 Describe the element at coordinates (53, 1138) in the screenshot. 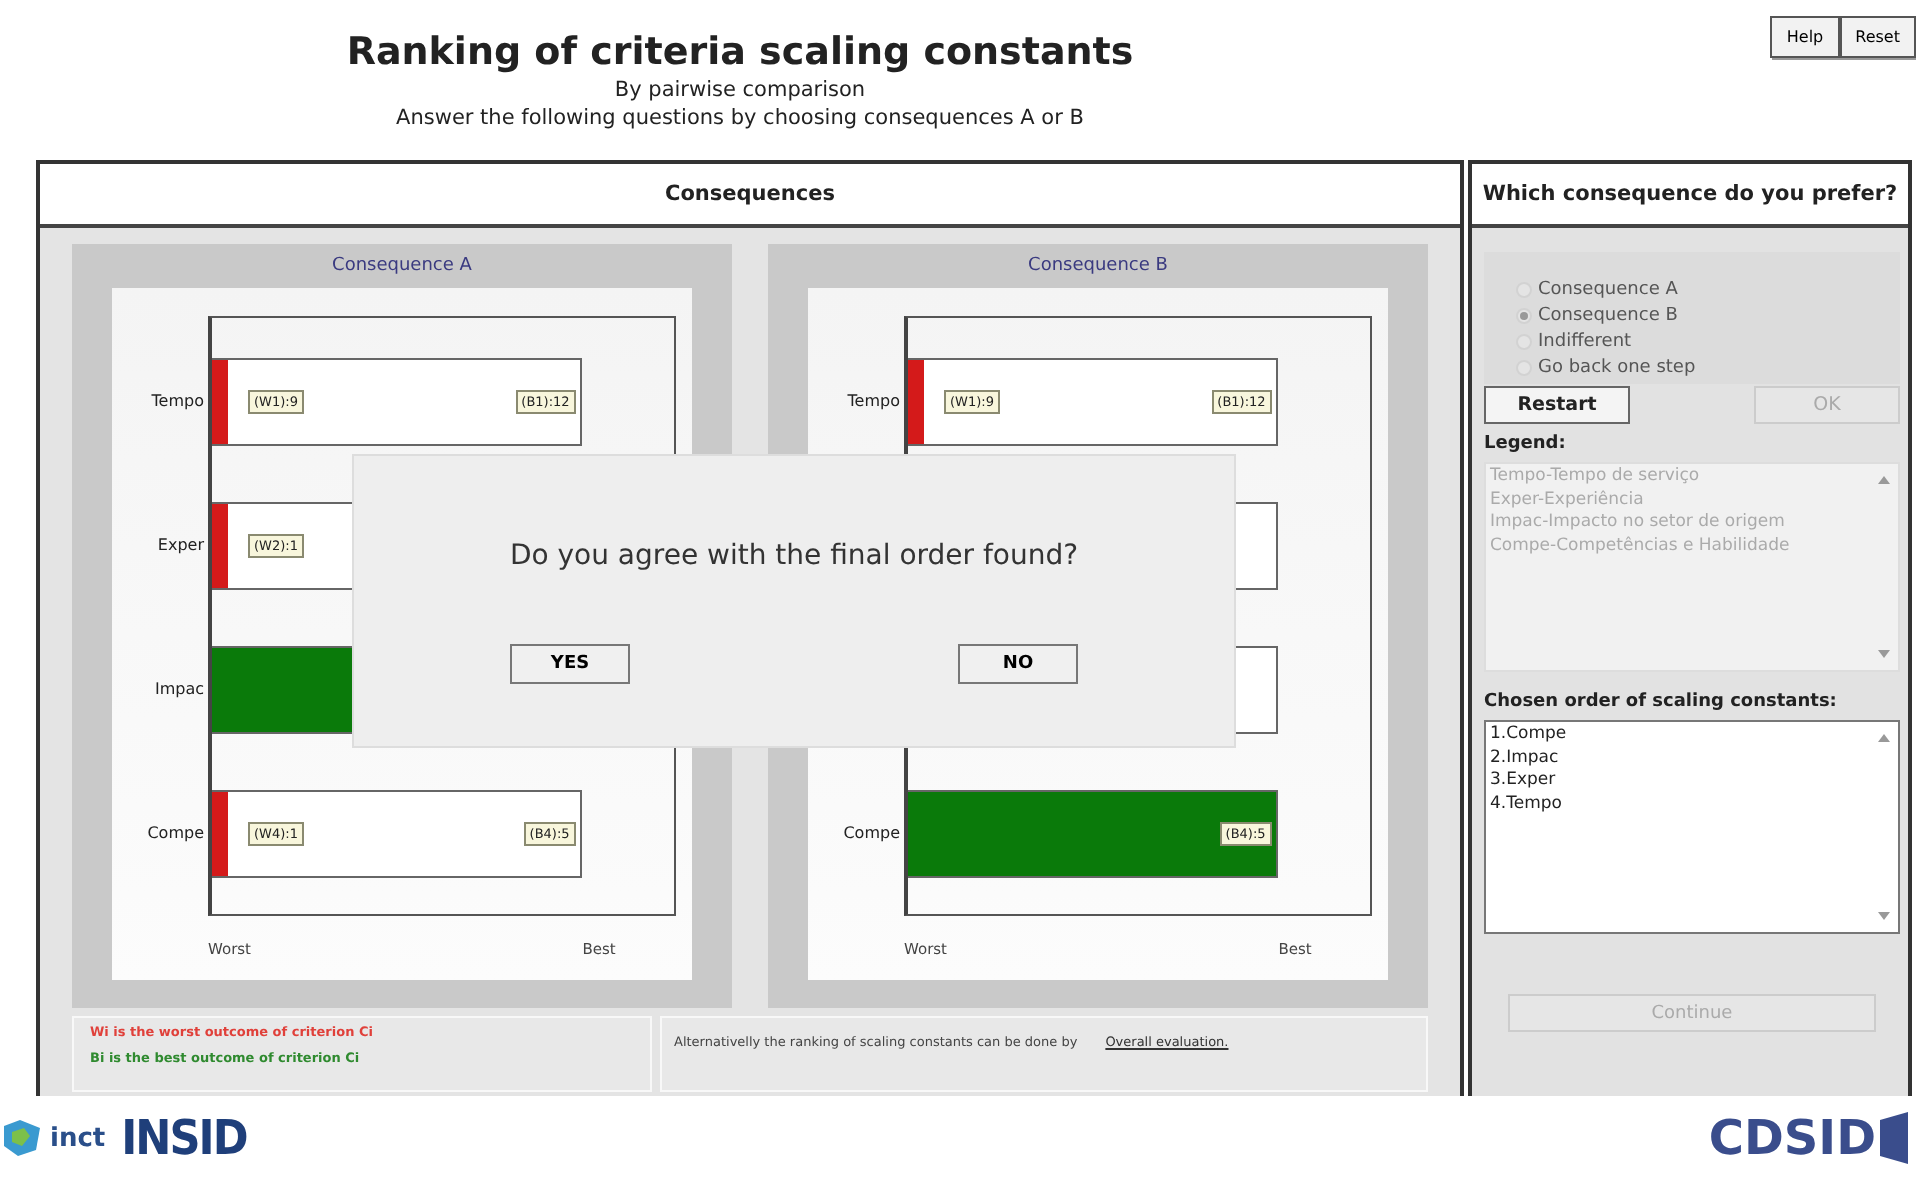

I see `inct-logo: inct` at that location.